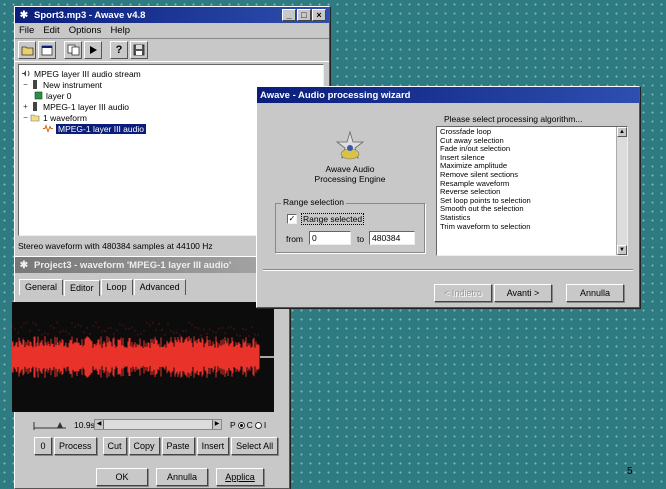 The height and width of the screenshot is (489, 666). What do you see at coordinates (213, 446) in the screenshot?
I see `insert-button: Insert` at bounding box center [213, 446].